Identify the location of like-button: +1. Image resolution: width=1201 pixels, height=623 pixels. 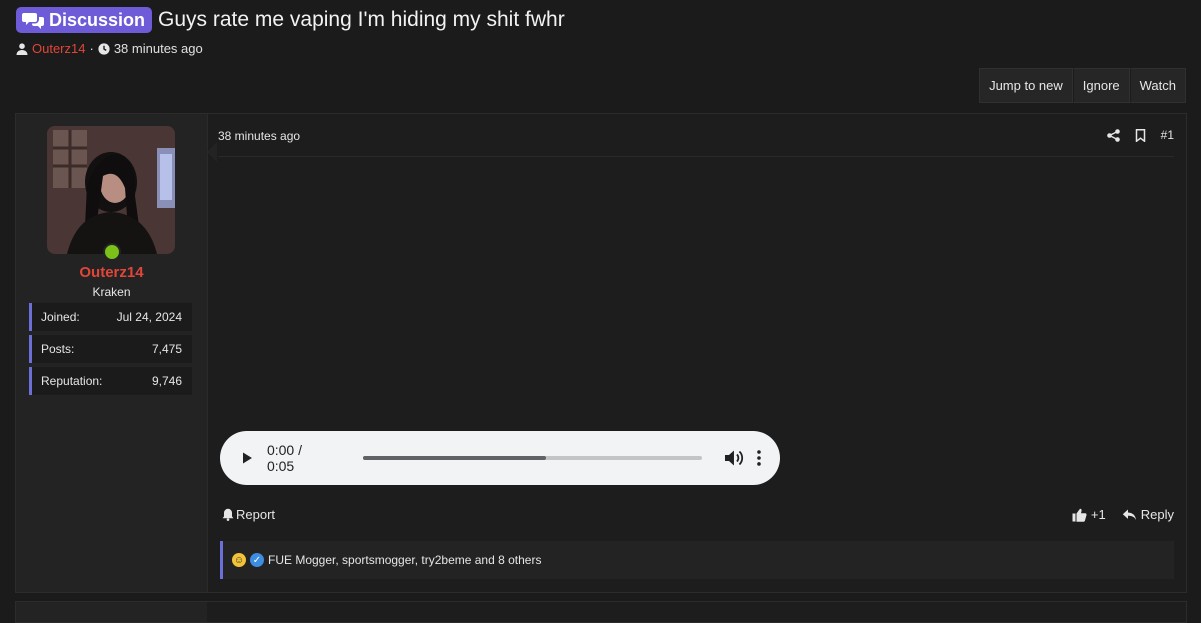
(1089, 514).